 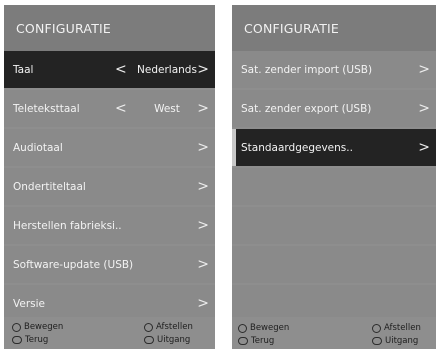 I want to click on menu-item-value: West, so click(x=167, y=108).